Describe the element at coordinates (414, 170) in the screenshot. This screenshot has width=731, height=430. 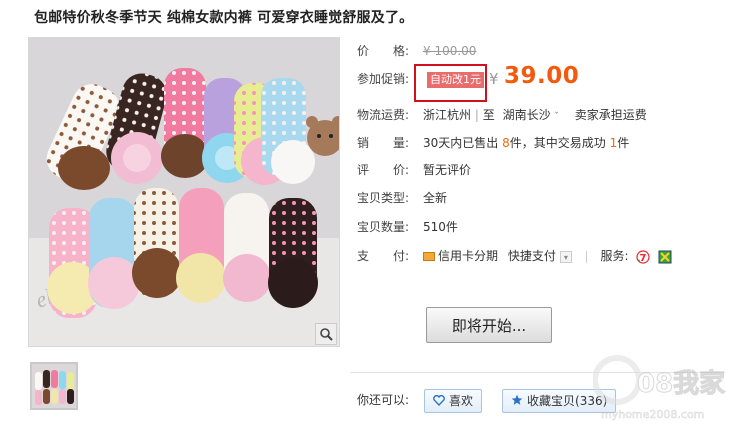
I see `rating-row: 评 价: 暂无评价` at that location.